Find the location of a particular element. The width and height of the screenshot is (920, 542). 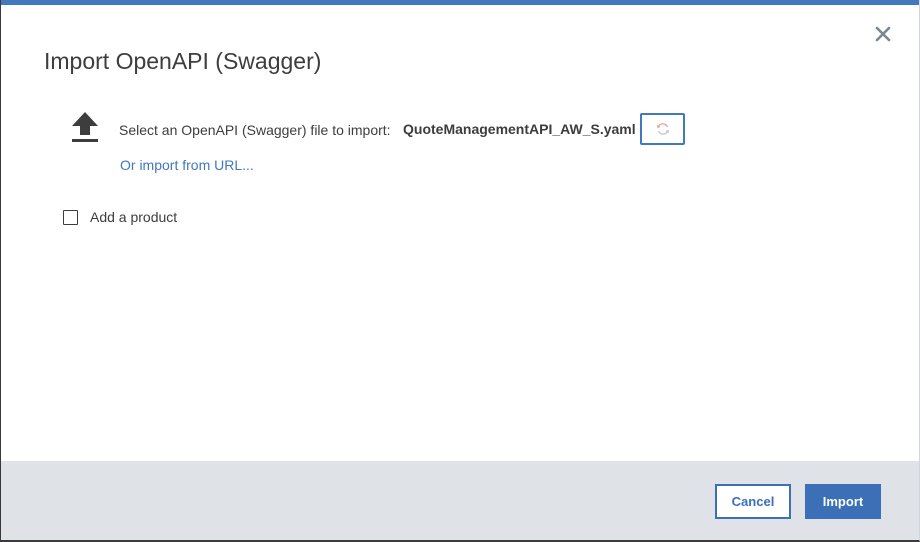

cancel-button: Cancel is located at coordinates (753, 501).